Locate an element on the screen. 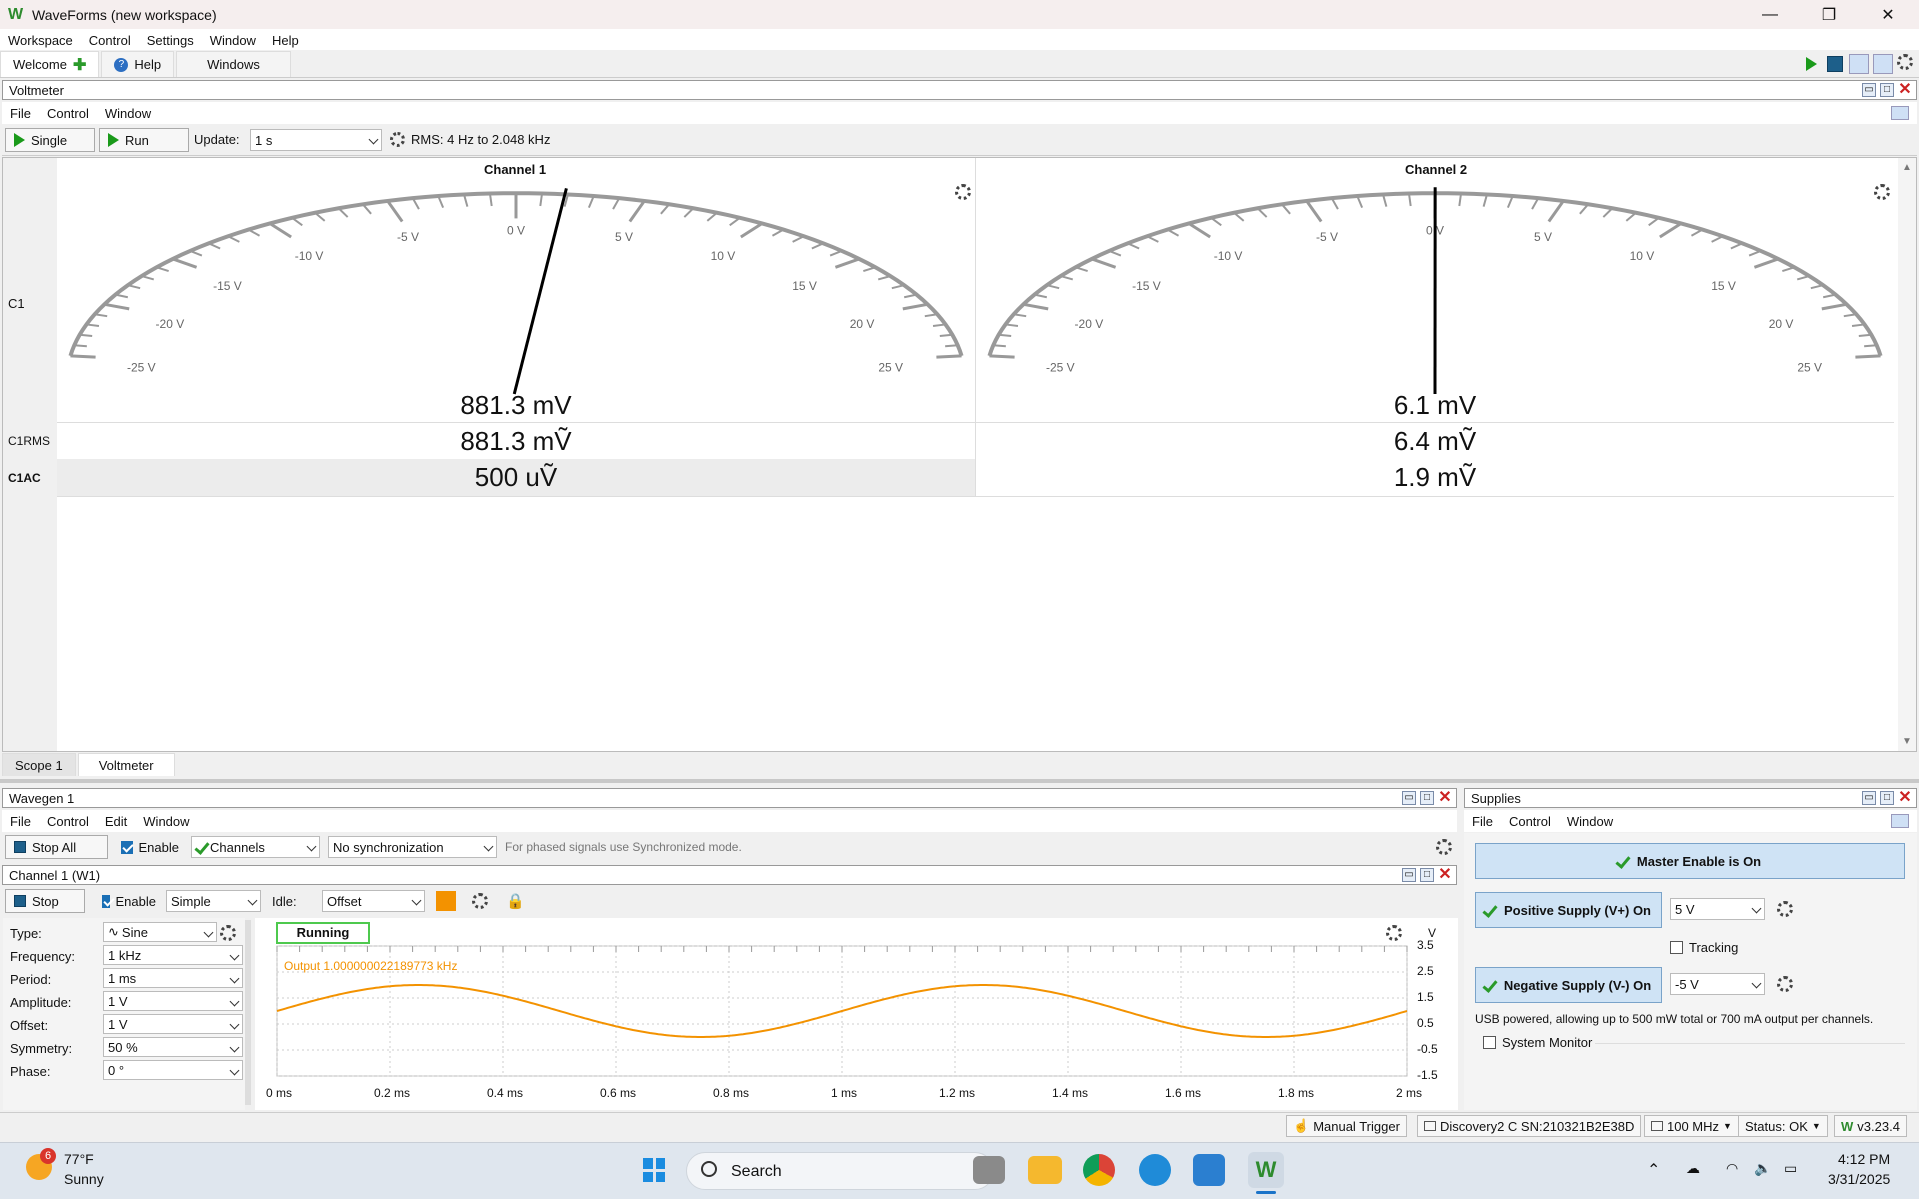 The image size is (1919, 1199). channel-options-icon is located at coordinates (480, 901).